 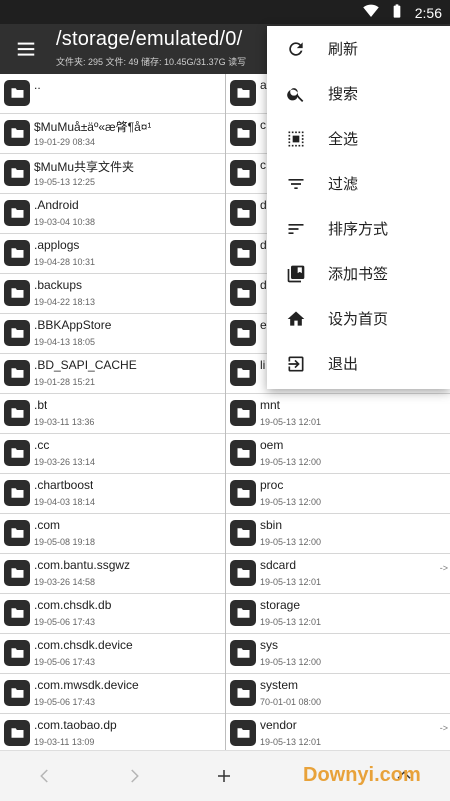 What do you see at coordinates (45, 776) in the screenshot?
I see `chevron-left-icon` at bounding box center [45, 776].